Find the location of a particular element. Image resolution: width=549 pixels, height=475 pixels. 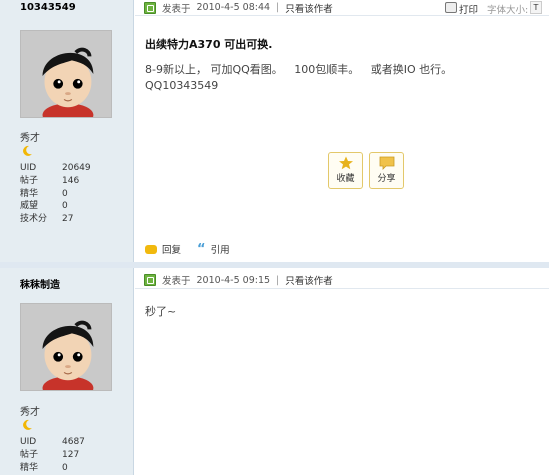

font-size-label: 字体大小: is located at coordinates (508, 10).